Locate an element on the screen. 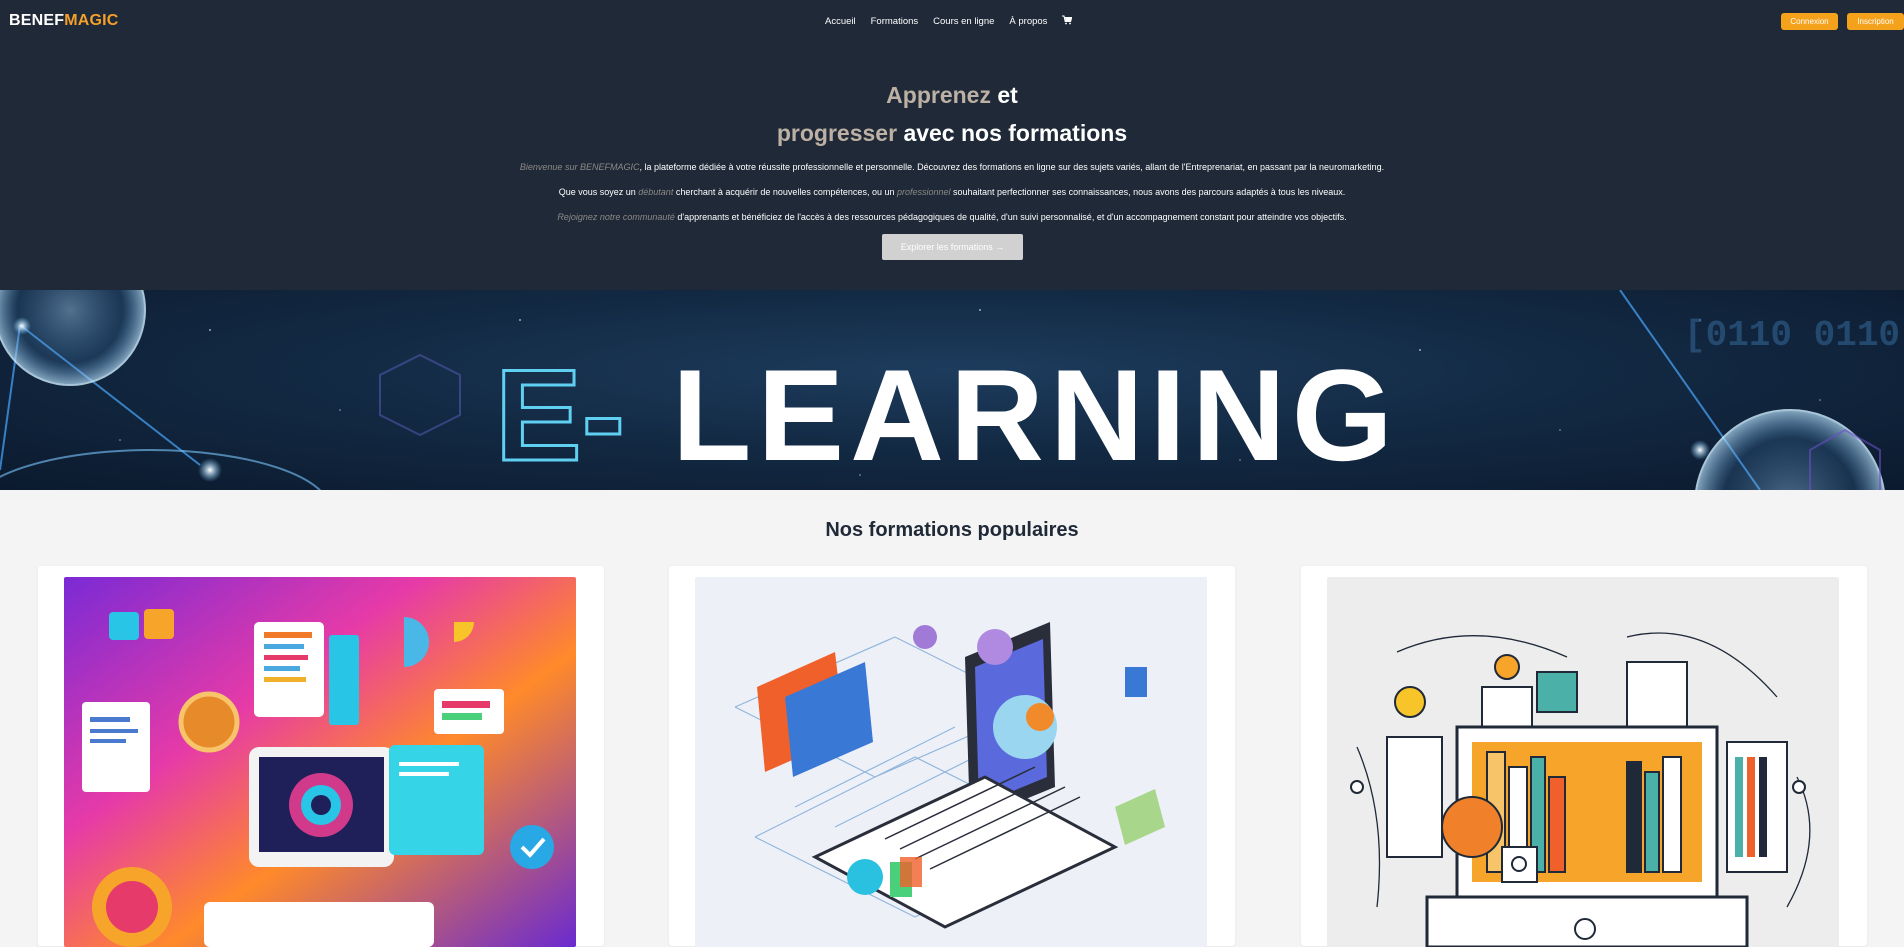 This screenshot has height=947, width=1904. brand-part-1: BENEF is located at coordinates (37, 20).